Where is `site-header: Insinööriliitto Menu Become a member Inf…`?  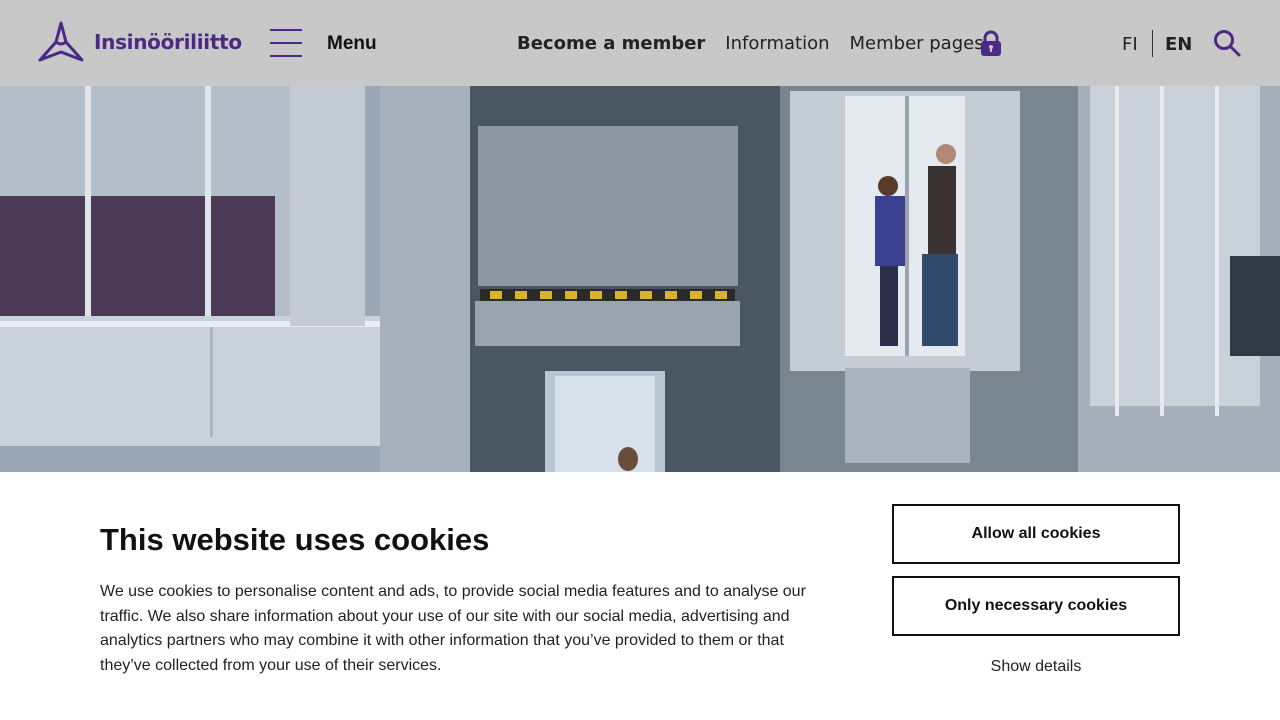 site-header: Insinööriliitto Menu Become a member Inf… is located at coordinates (640, 43).